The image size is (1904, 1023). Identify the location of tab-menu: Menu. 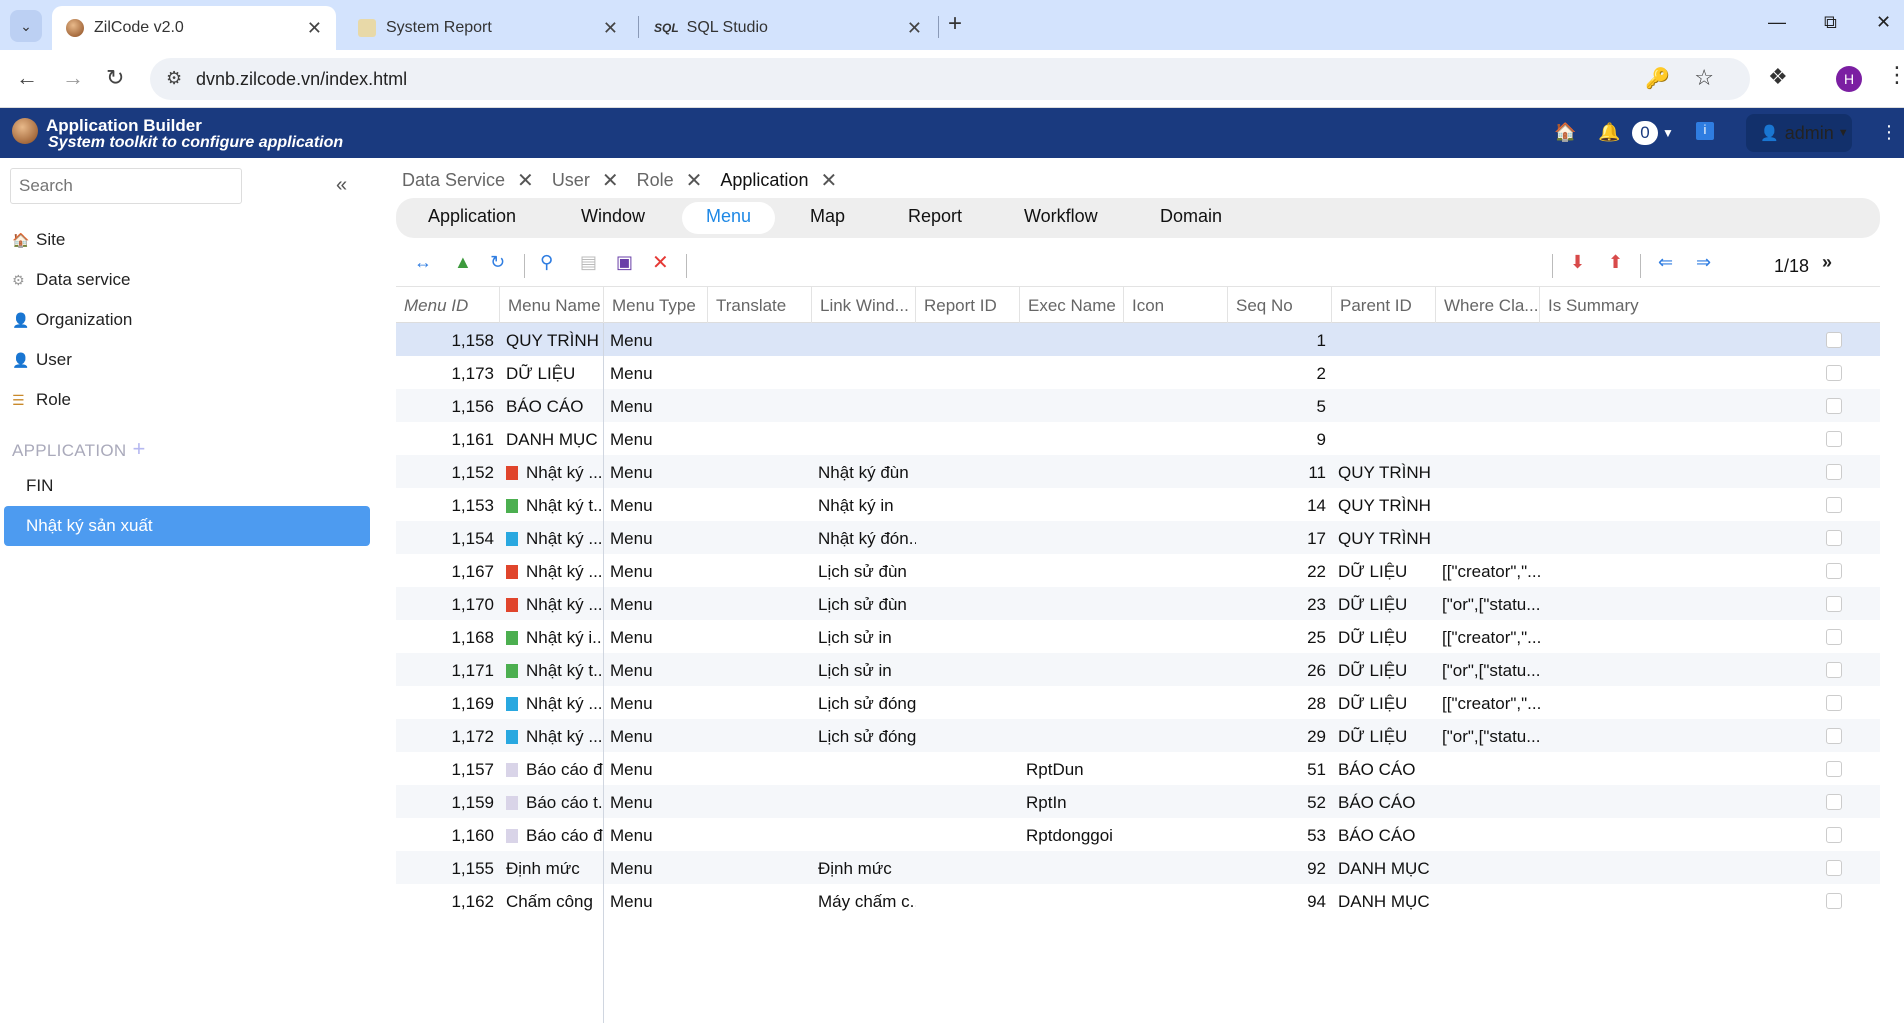
(729, 218).